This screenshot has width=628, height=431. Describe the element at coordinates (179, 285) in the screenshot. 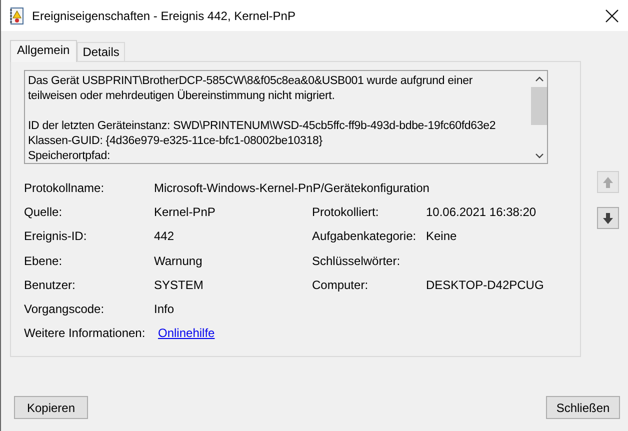

I see `field-value: SYSTEM` at that location.